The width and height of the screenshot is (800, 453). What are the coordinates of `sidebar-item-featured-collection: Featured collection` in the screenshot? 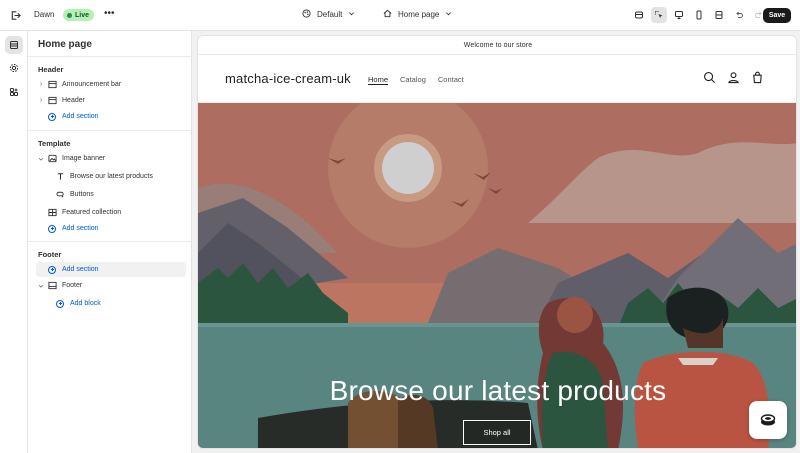 It's located at (111, 212).